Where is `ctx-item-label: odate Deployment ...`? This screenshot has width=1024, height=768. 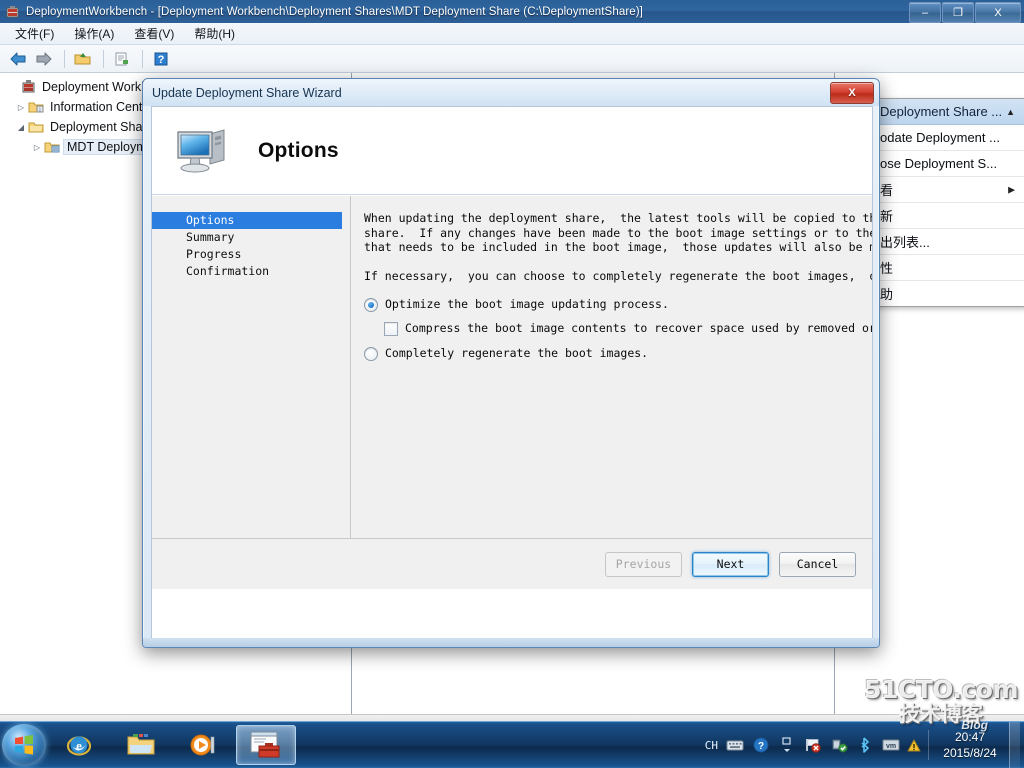
ctx-item-label: odate Deployment ... is located at coordinates (940, 137).